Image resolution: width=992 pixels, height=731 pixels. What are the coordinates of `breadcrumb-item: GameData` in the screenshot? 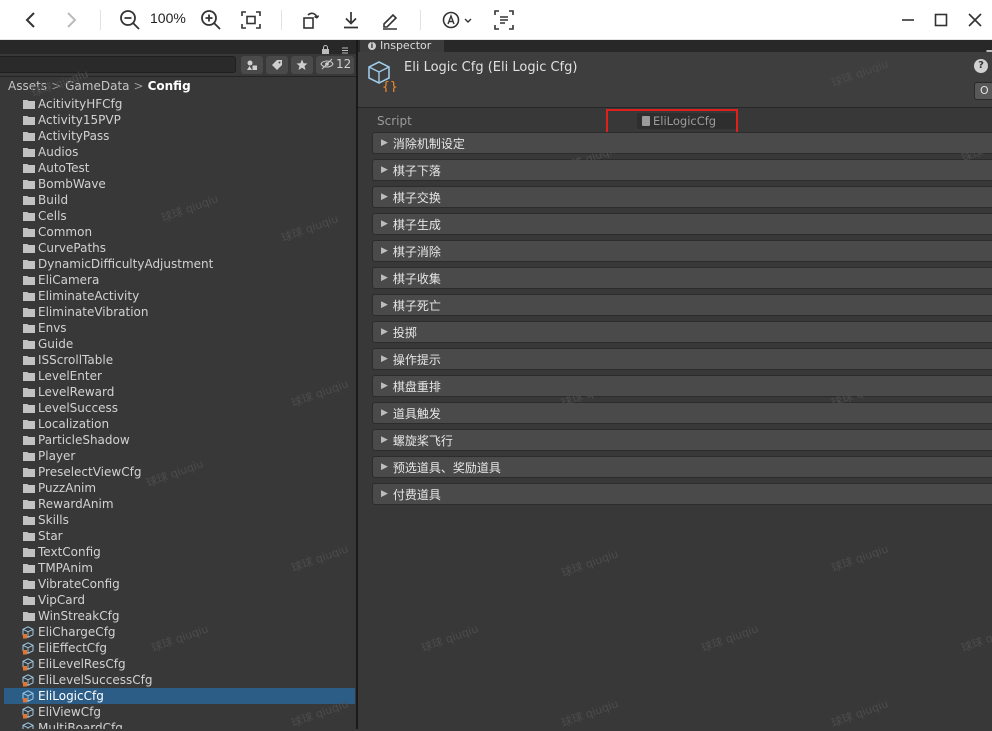 It's located at (97, 86).